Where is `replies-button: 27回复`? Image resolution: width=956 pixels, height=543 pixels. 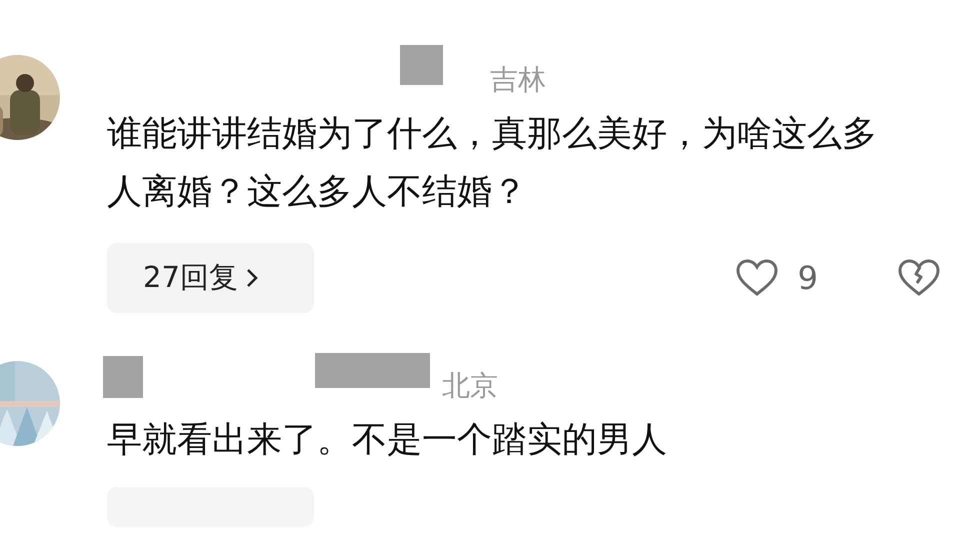 replies-button: 27回复 is located at coordinates (210, 278).